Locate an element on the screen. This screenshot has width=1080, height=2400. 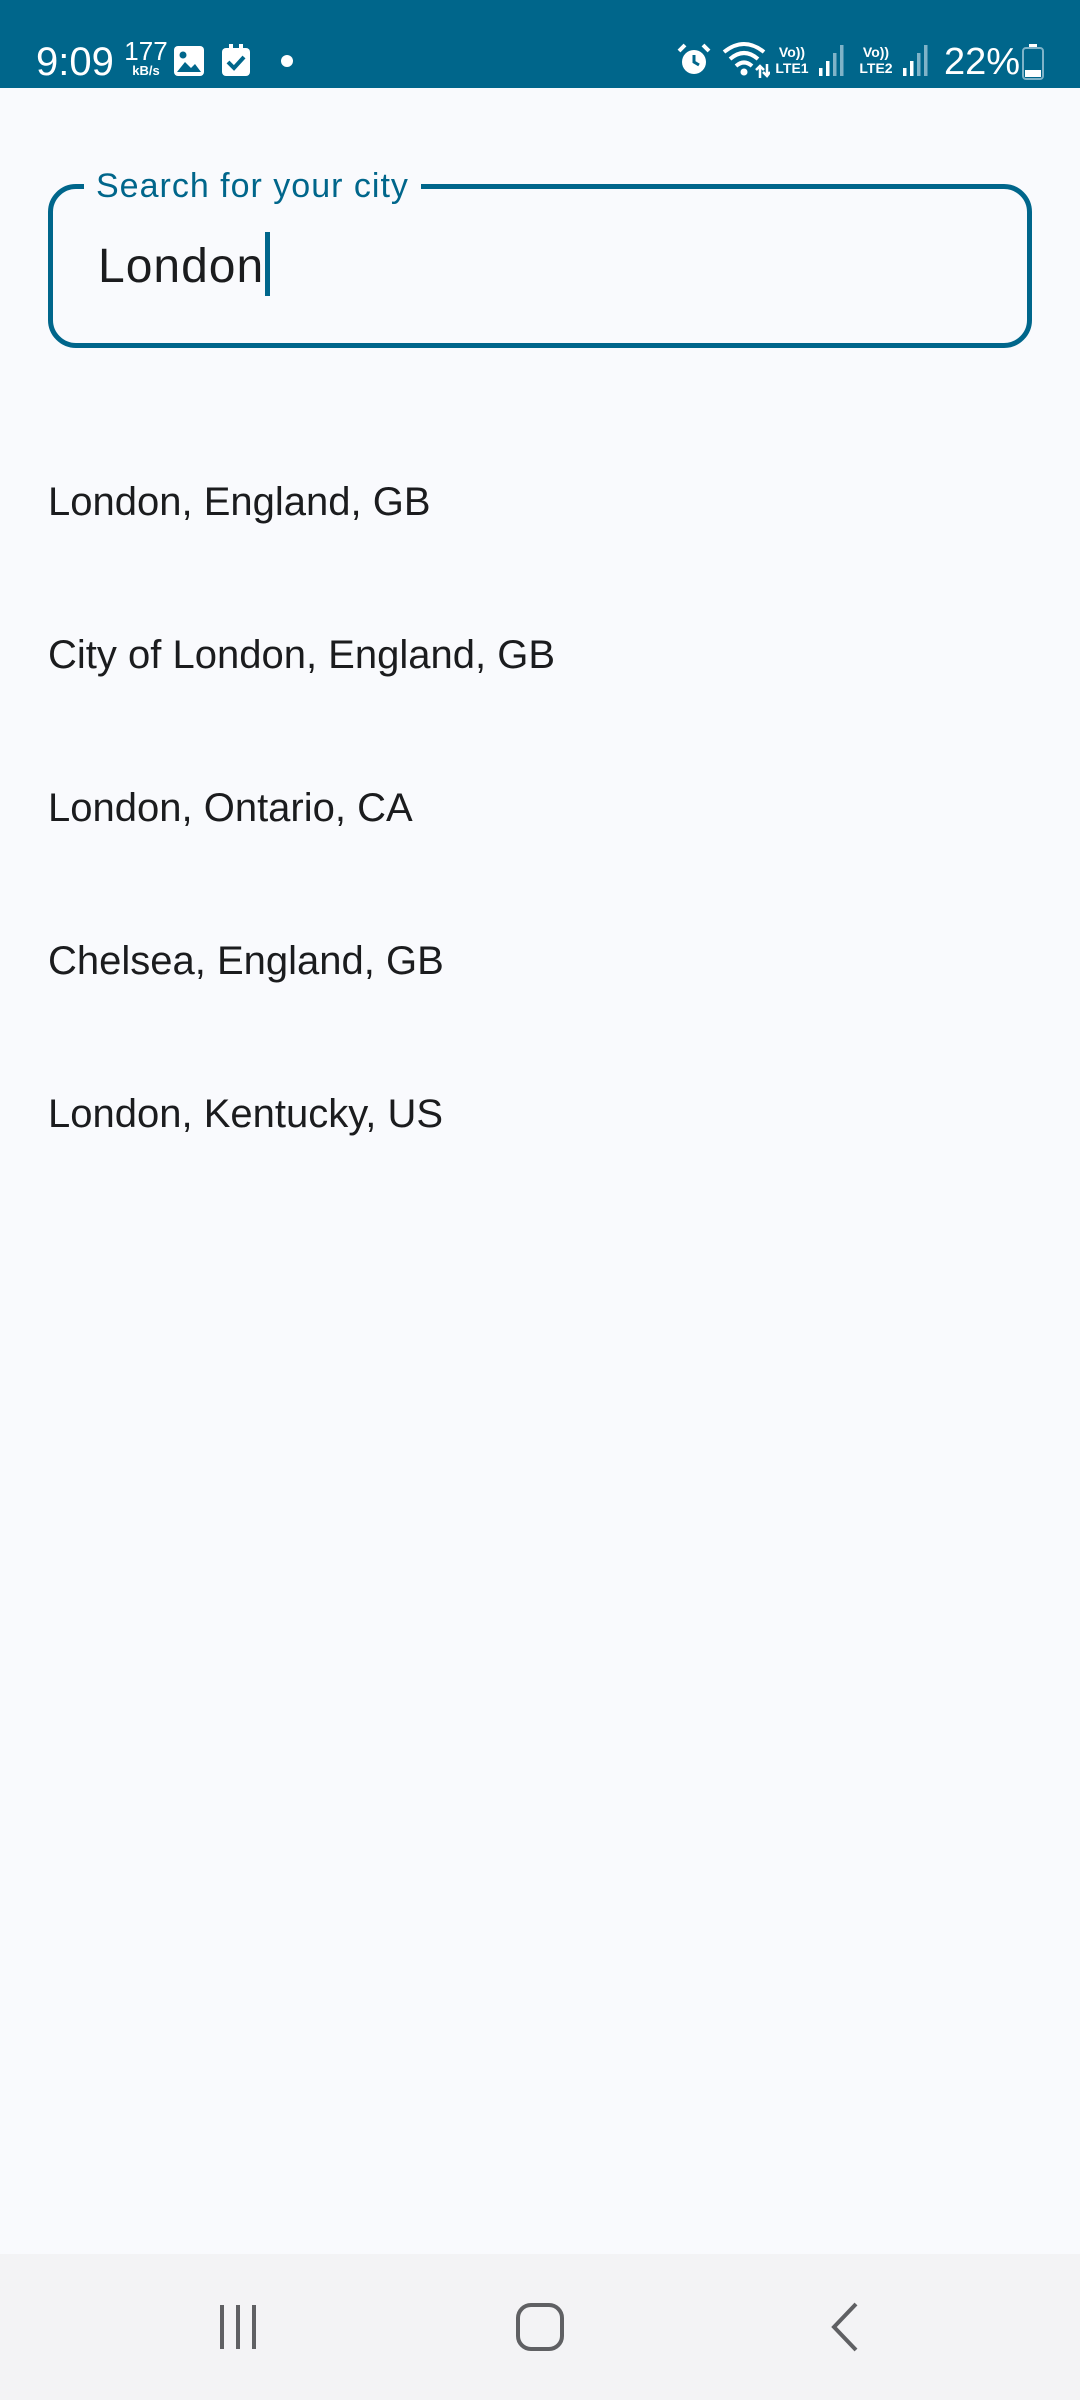
sim1-network-label: LTE1 is located at coordinates (792, 68).